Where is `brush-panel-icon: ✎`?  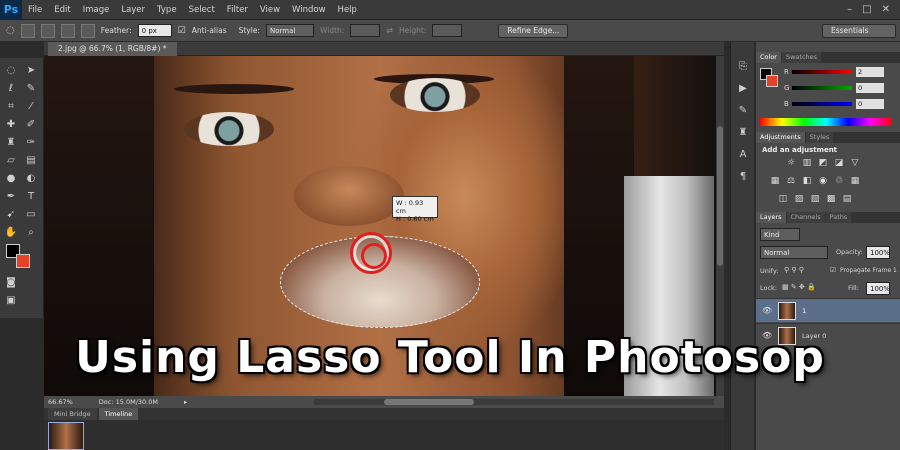
brush-panel-icon: ✎ is located at coordinates (743, 111).